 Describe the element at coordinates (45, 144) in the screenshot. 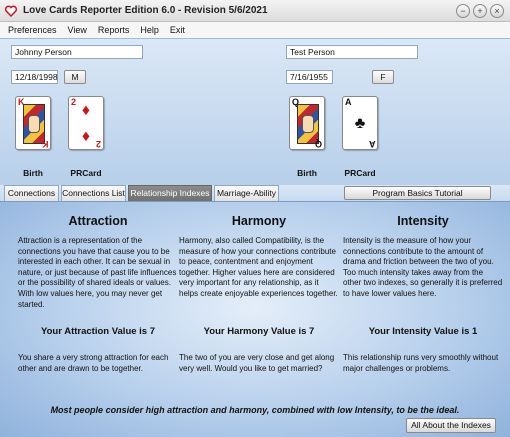

I see `card-rank-bottom: K` at that location.